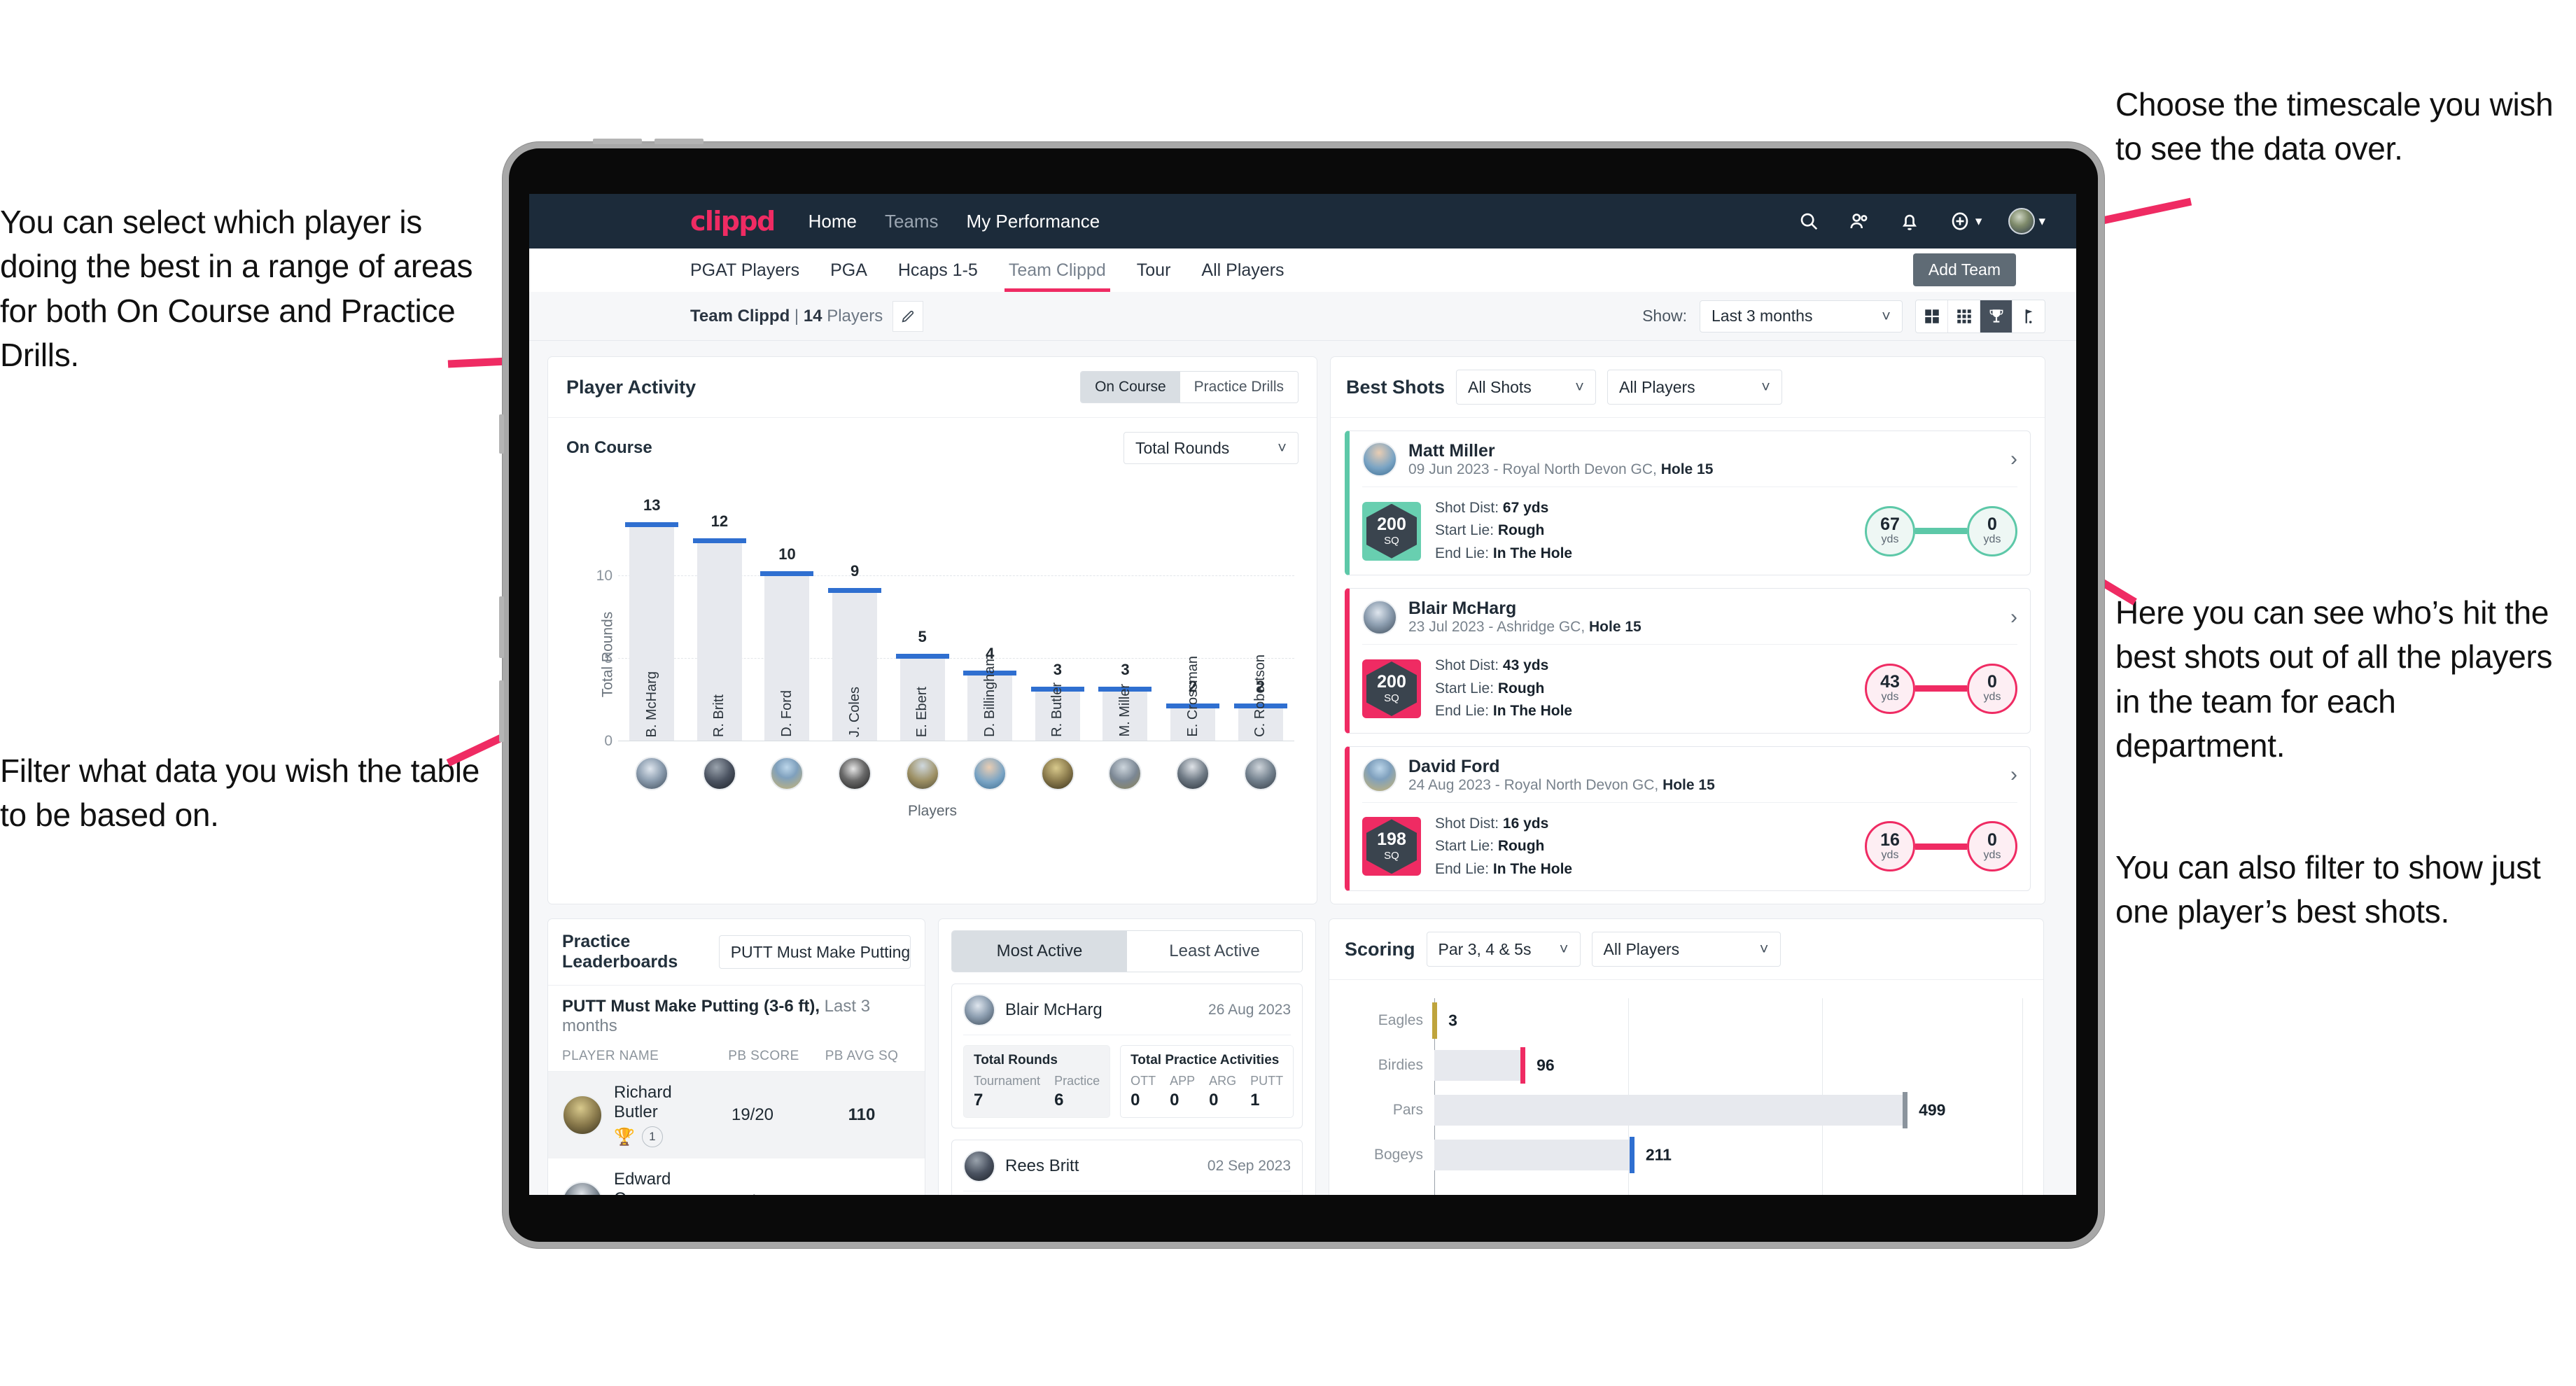 The image size is (2576, 1386). What do you see at coordinates (932, 811) in the screenshot?
I see `chart-x-axis-label: Players` at bounding box center [932, 811].